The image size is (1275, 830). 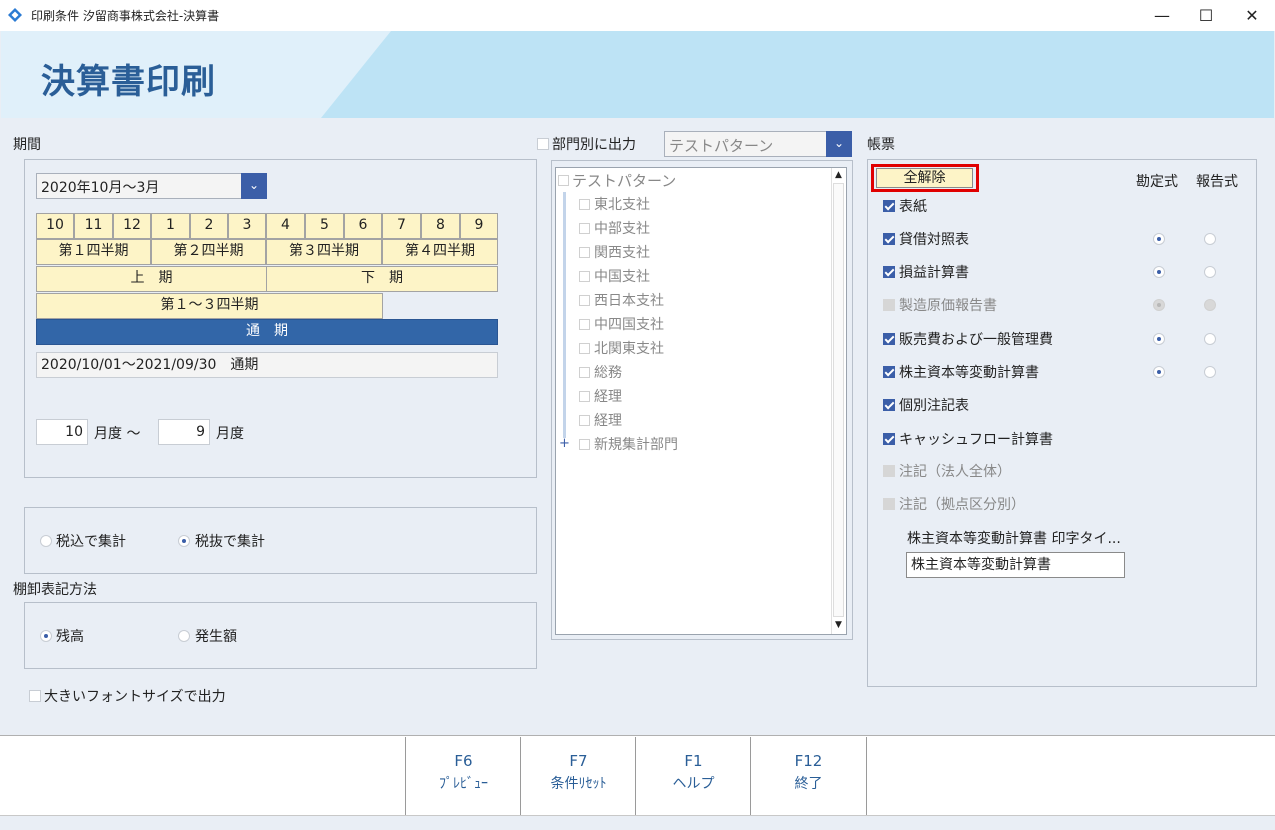 I want to click on pattern-select: テストパターン ⌄, so click(x=758, y=144).